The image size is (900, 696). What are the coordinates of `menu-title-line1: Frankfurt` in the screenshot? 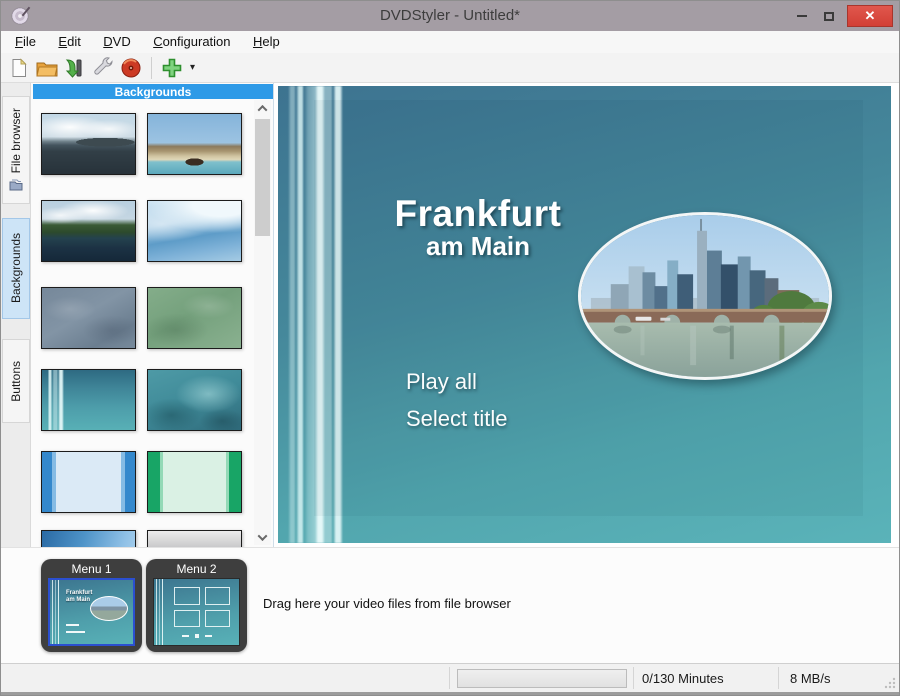 It's located at (478, 213).